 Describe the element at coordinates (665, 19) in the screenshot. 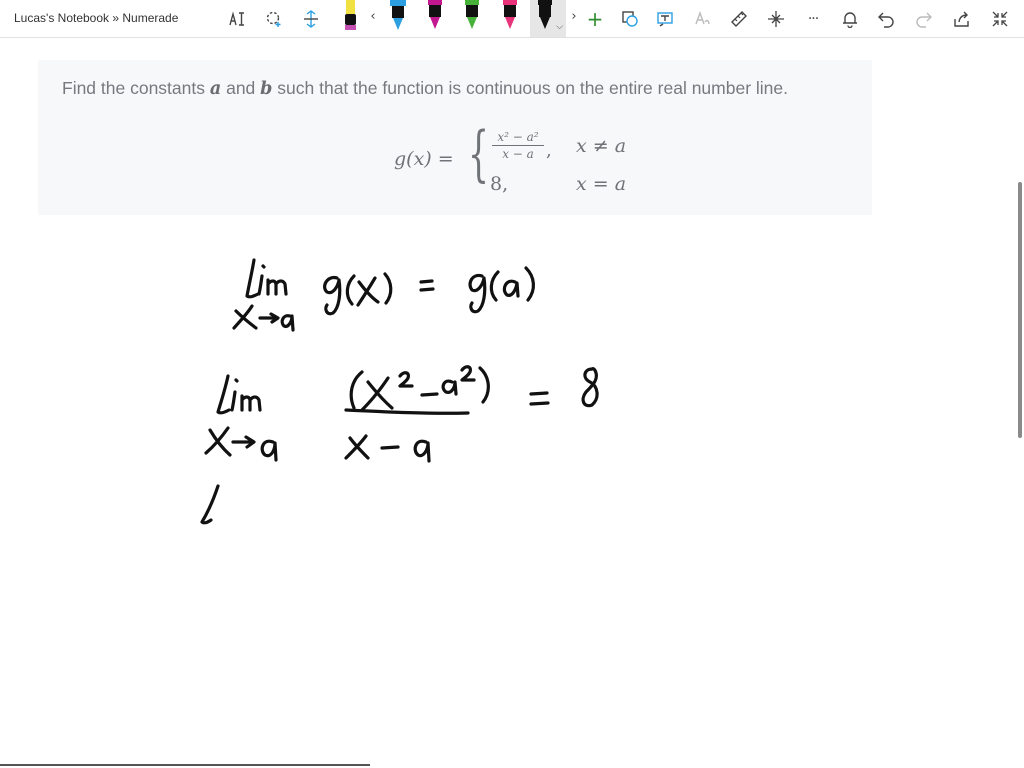

I see `ink-to-text-icon` at that location.